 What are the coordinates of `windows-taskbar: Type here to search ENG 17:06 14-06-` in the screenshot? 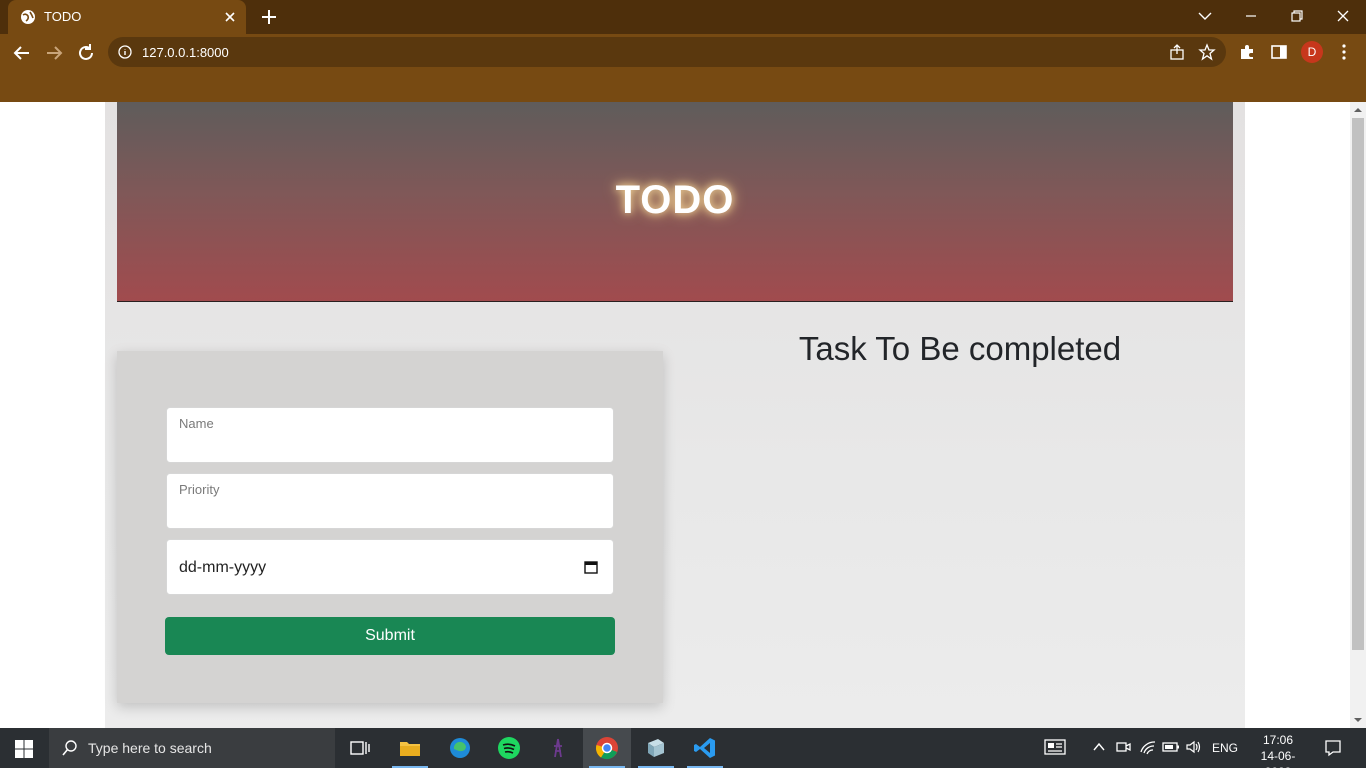 It's located at (683, 748).